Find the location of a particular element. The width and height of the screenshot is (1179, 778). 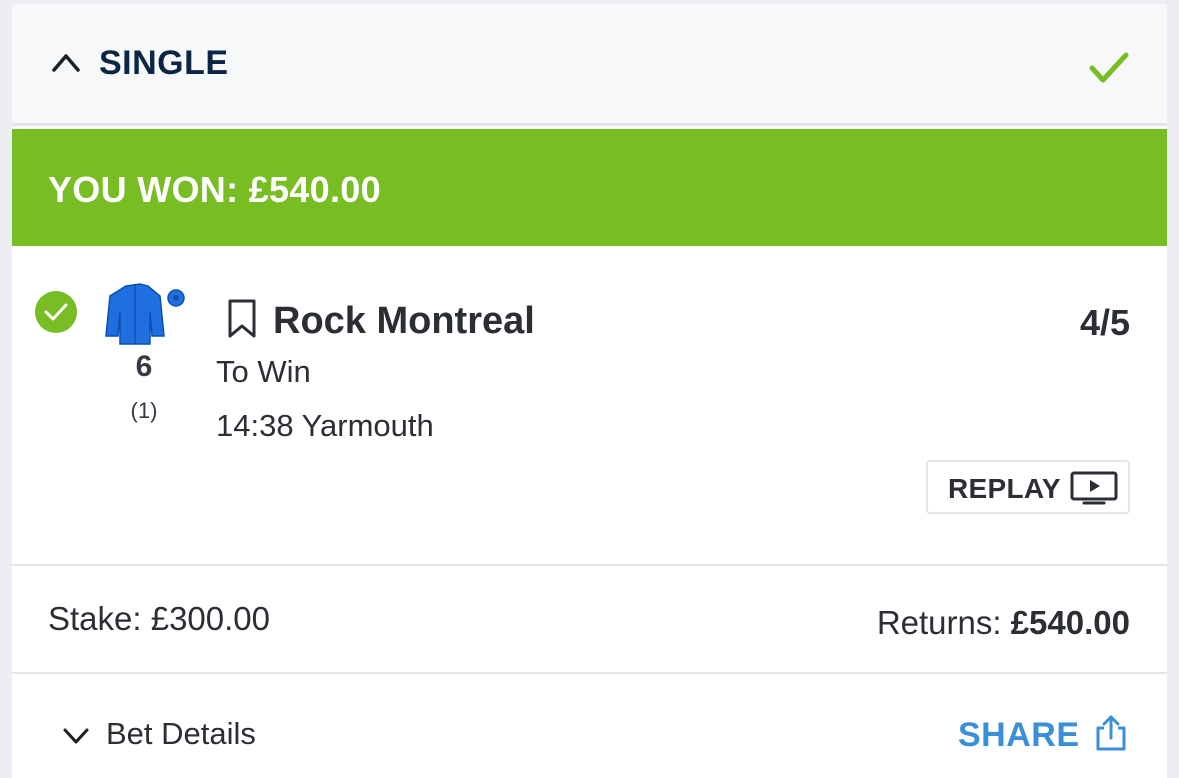

chevron-down-icon is located at coordinates (76, 736).